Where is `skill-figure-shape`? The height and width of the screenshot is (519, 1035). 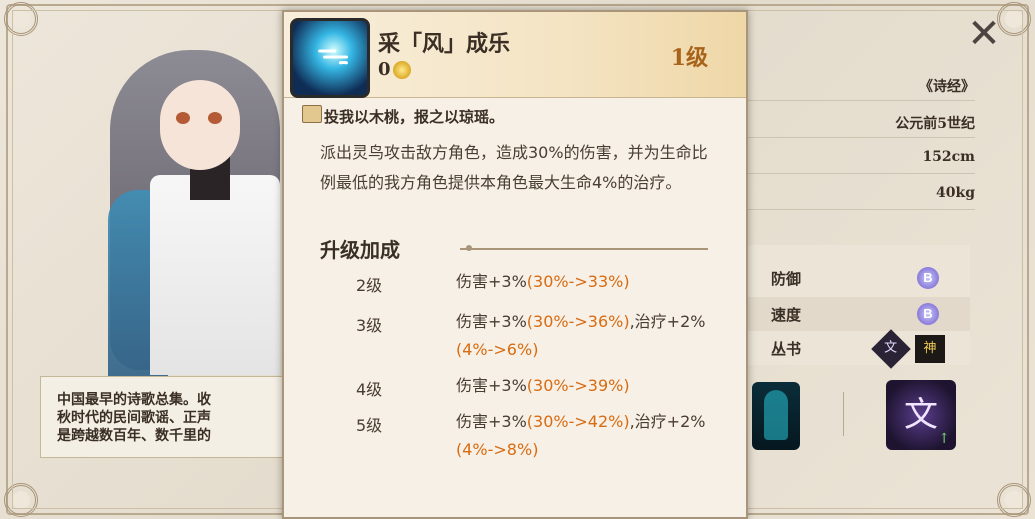
skill-figure-shape is located at coordinates (776, 415).